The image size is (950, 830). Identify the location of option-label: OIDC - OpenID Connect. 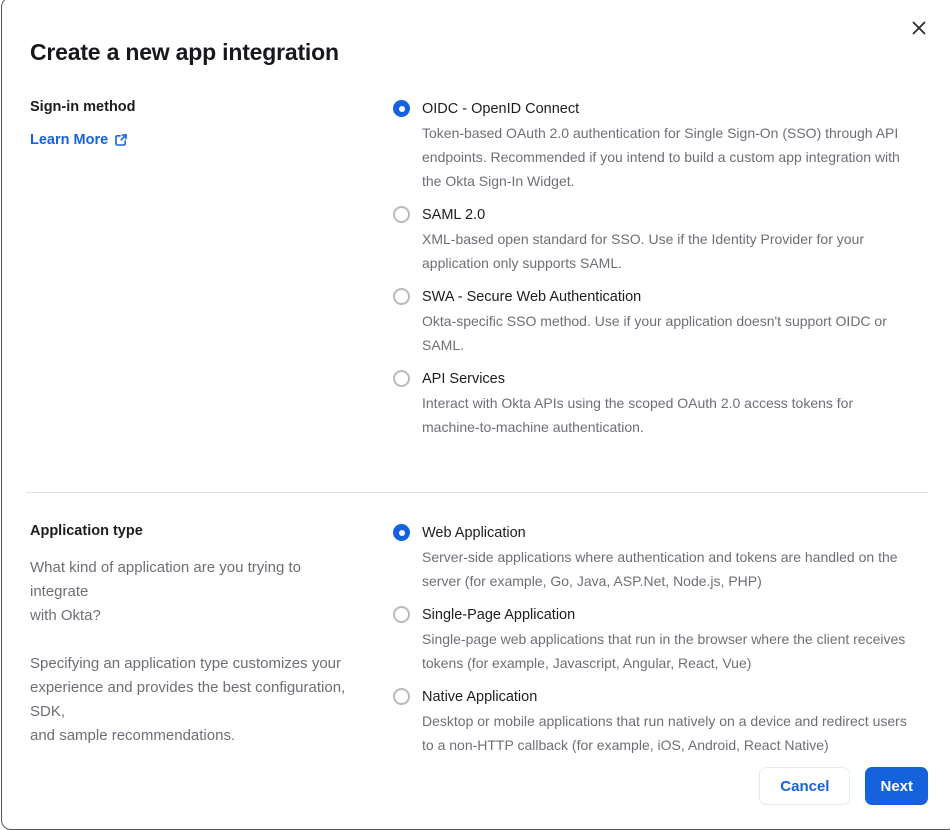
(501, 109).